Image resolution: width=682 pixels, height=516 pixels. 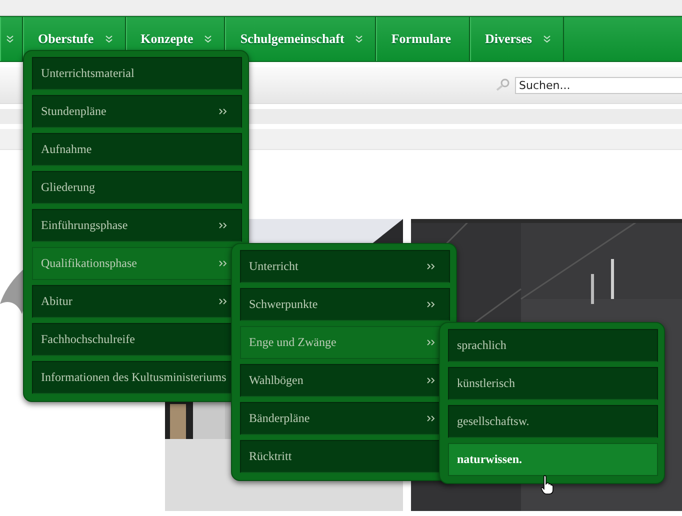 What do you see at coordinates (503, 85) in the screenshot?
I see `search-icon` at bounding box center [503, 85].